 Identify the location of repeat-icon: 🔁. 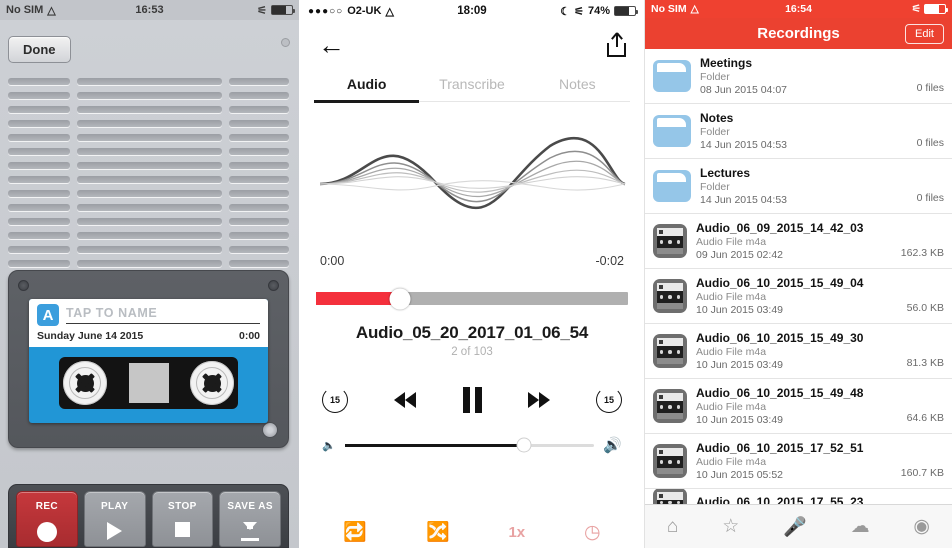
(355, 532).